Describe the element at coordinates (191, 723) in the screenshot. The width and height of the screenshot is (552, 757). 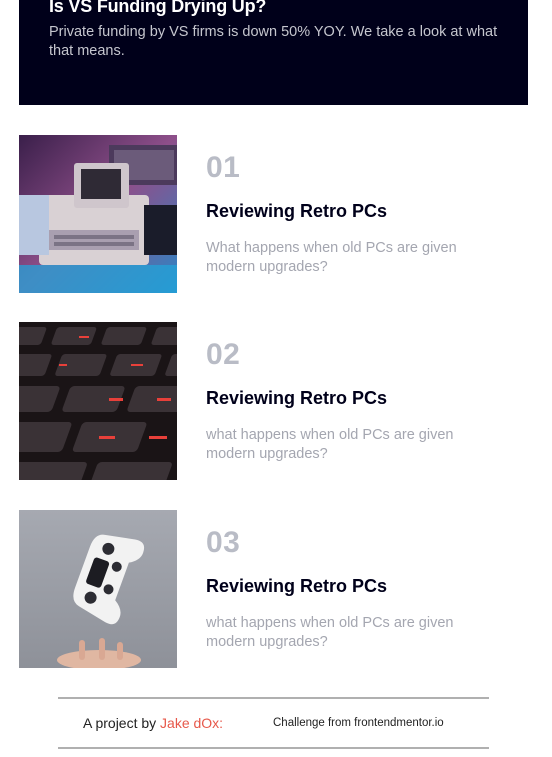
I see `author-link: Jake dOx:` at that location.